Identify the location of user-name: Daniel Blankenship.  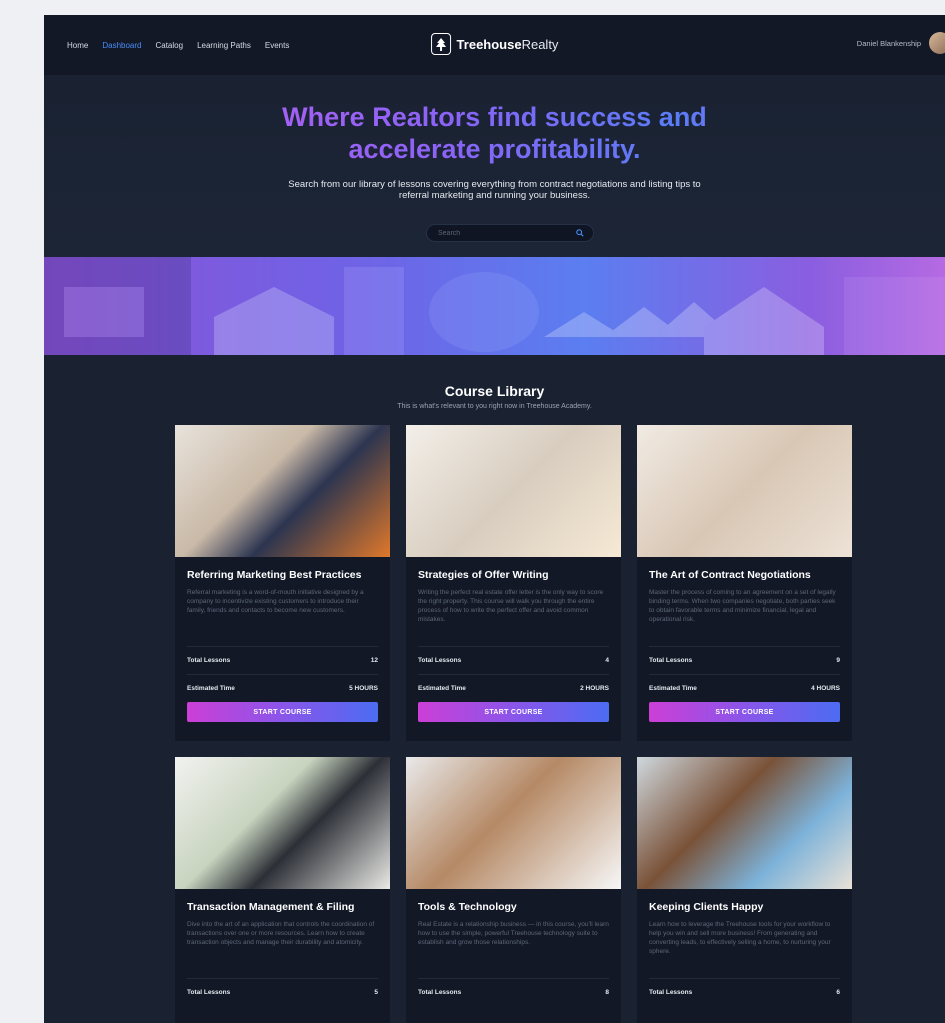
(888, 43).